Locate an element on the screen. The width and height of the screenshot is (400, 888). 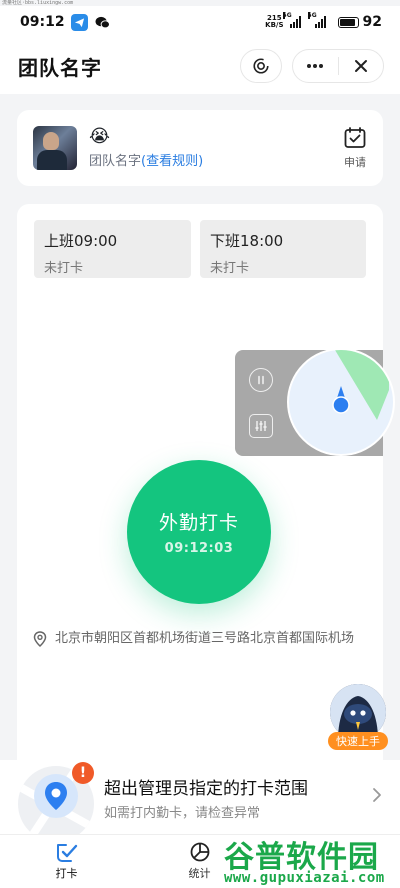
close-button is located at coordinates (361, 66).